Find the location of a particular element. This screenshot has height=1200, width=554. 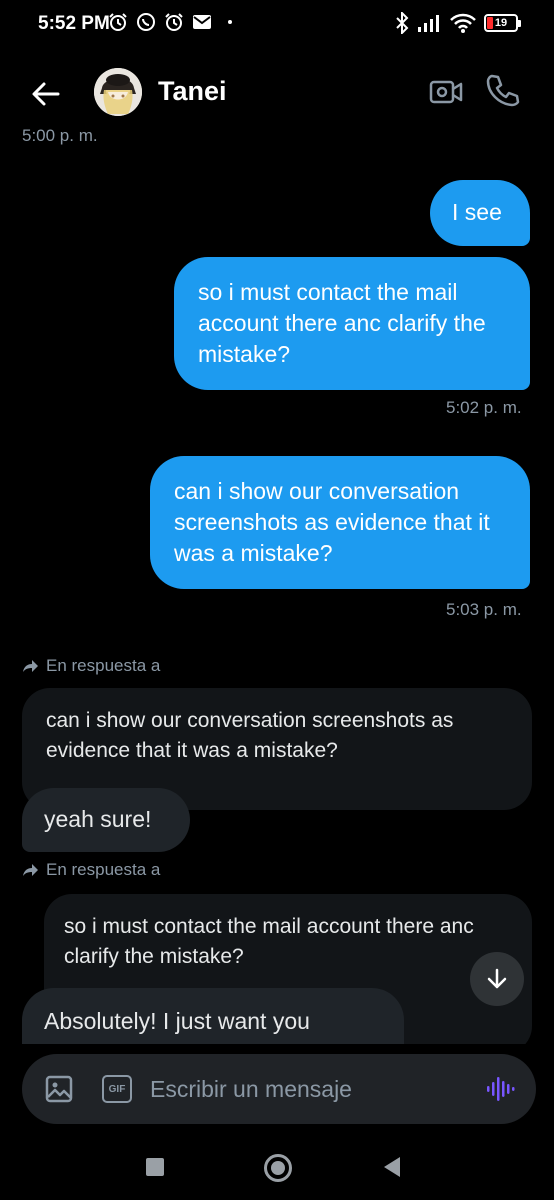

image-icon is located at coordinates (59, 1089).